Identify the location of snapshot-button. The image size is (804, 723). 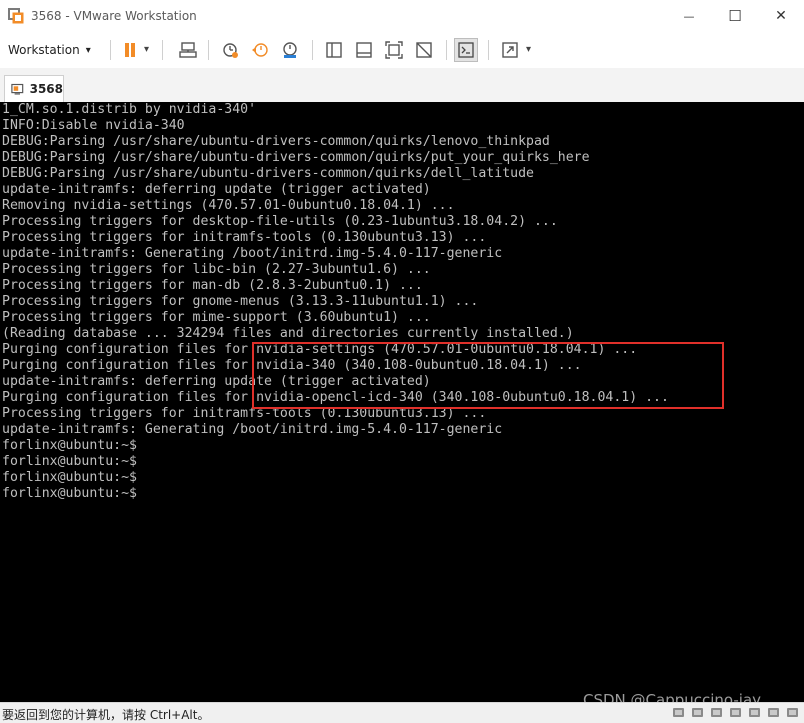
(230, 50).